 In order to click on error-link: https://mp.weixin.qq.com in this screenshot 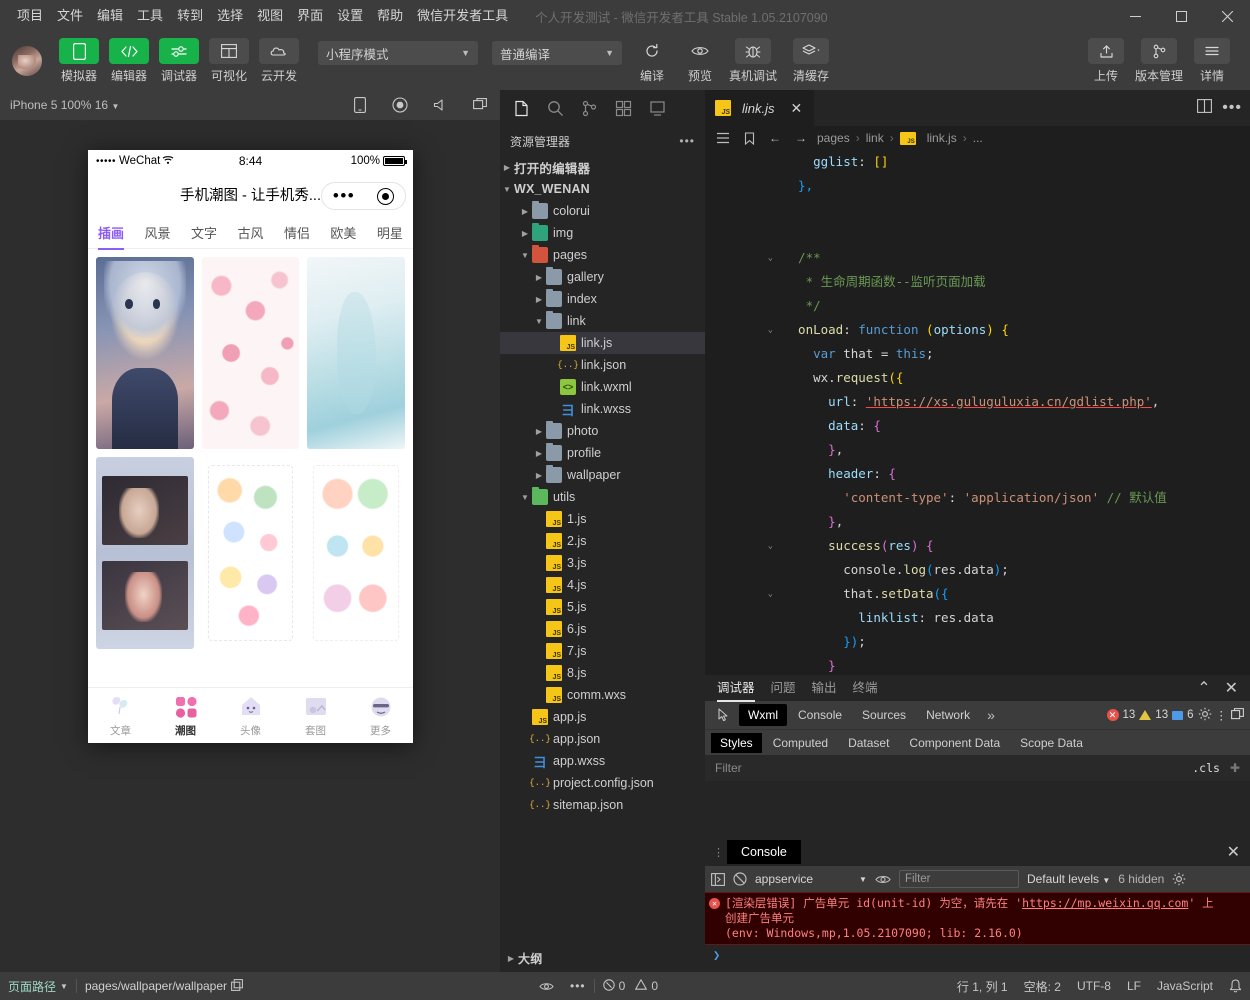, I will do `click(1105, 903)`.